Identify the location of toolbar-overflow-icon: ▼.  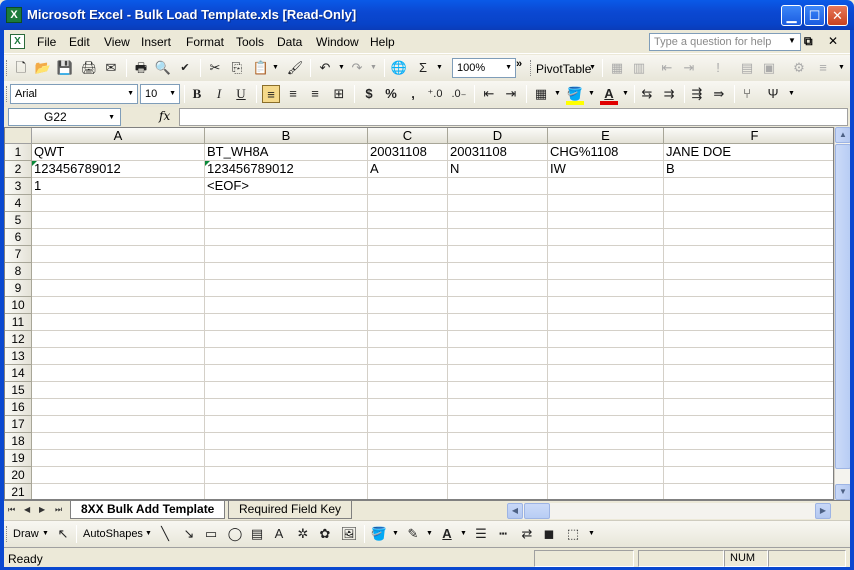
(791, 93).